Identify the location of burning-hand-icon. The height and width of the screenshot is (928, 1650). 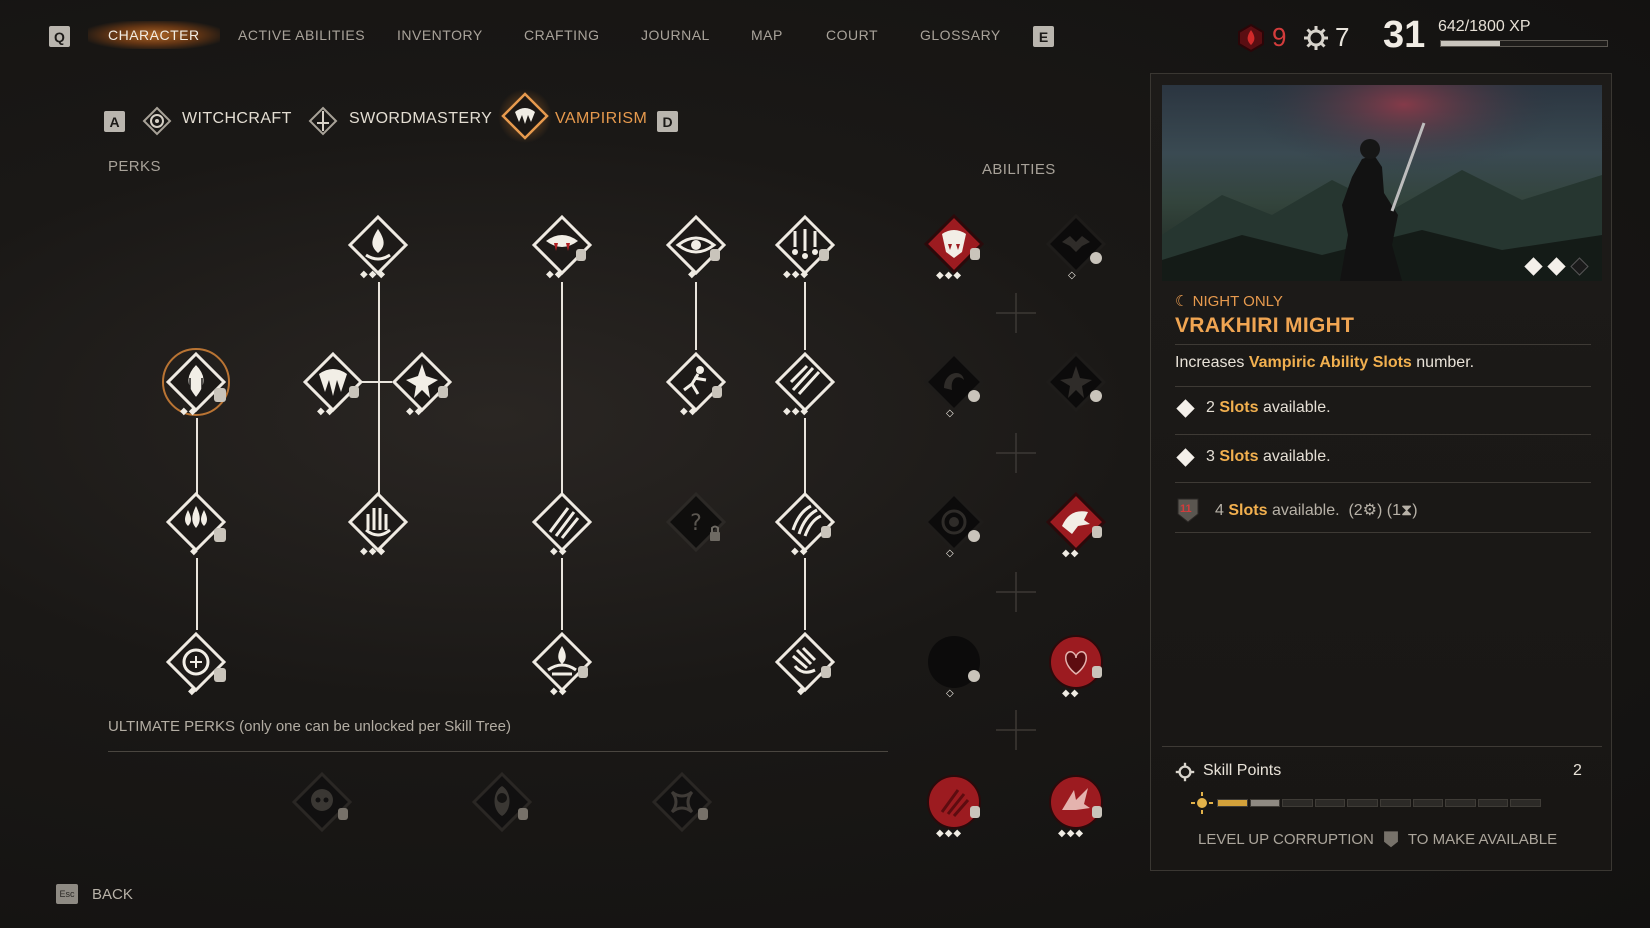
(196, 382).